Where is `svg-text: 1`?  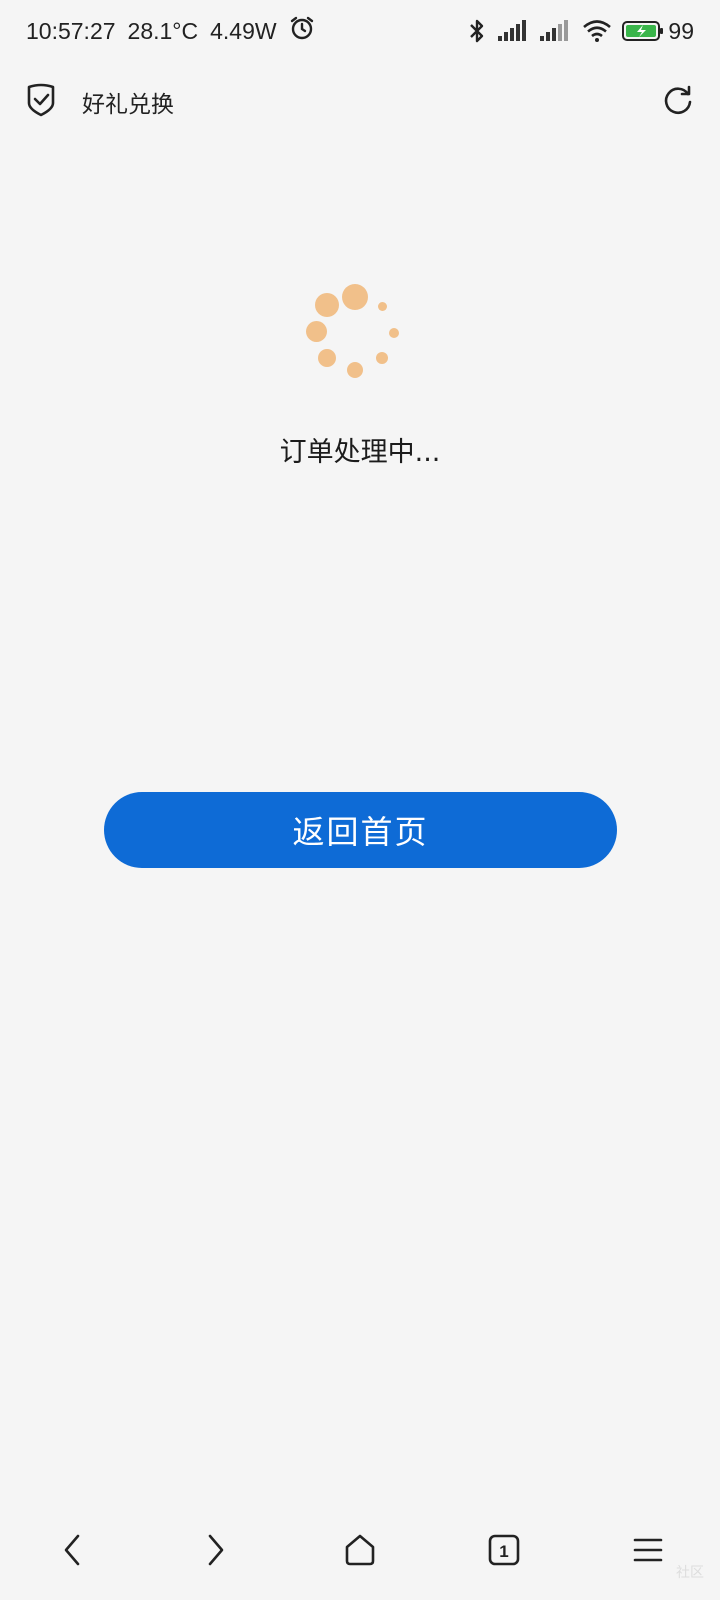 svg-text: 1 is located at coordinates (503, 1551).